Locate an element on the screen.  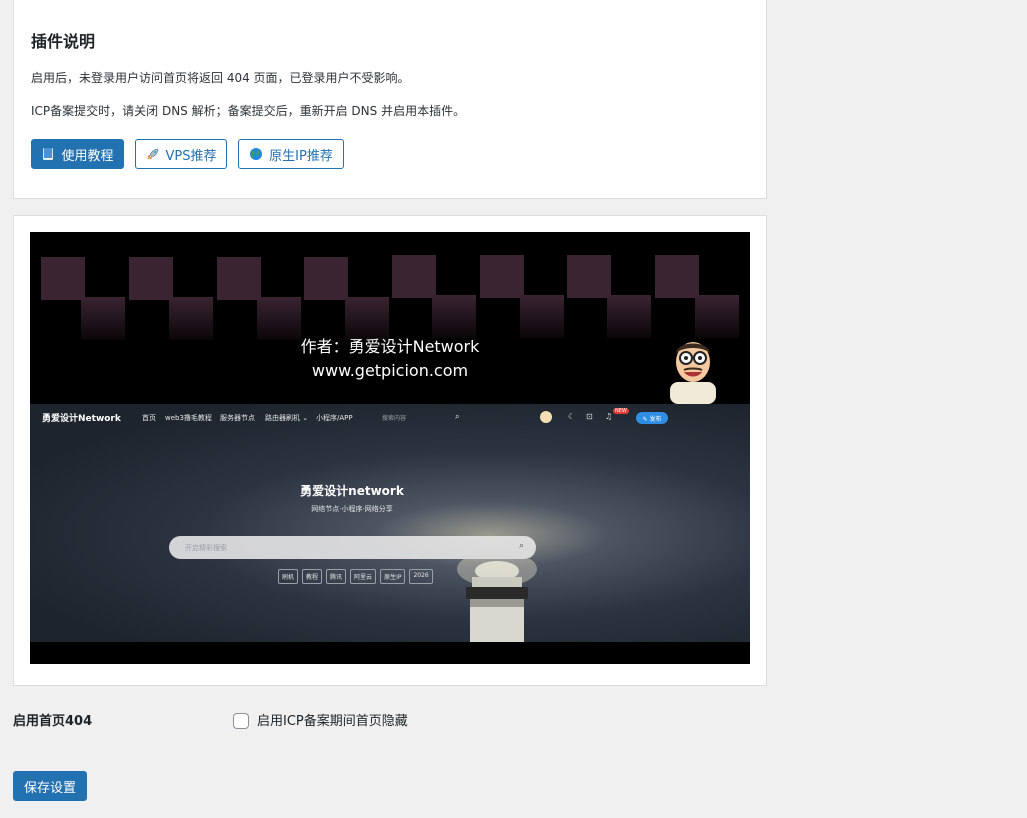
native-ip-button: 原生IP推荐 is located at coordinates (291, 154).